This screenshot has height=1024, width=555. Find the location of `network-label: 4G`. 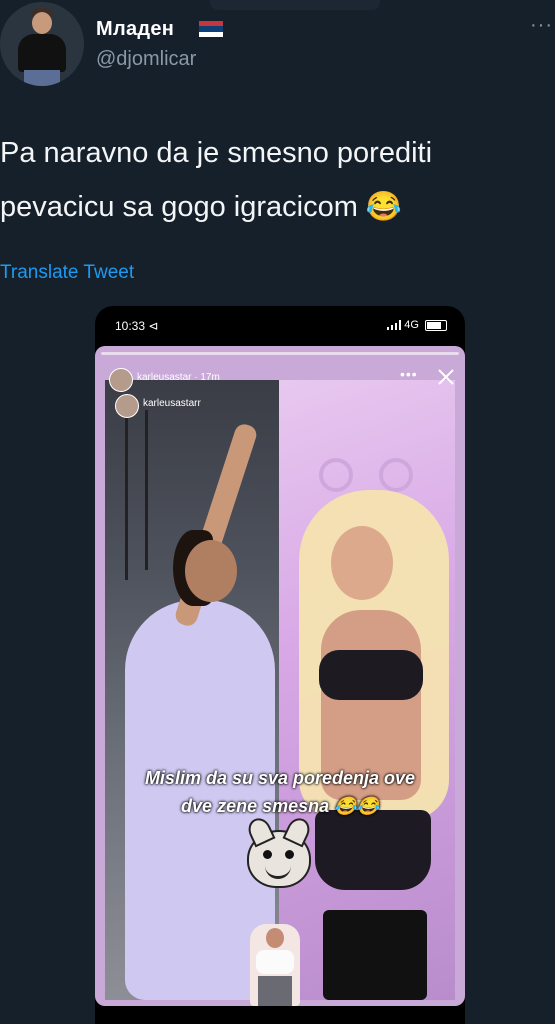

network-label: 4G is located at coordinates (411, 325).